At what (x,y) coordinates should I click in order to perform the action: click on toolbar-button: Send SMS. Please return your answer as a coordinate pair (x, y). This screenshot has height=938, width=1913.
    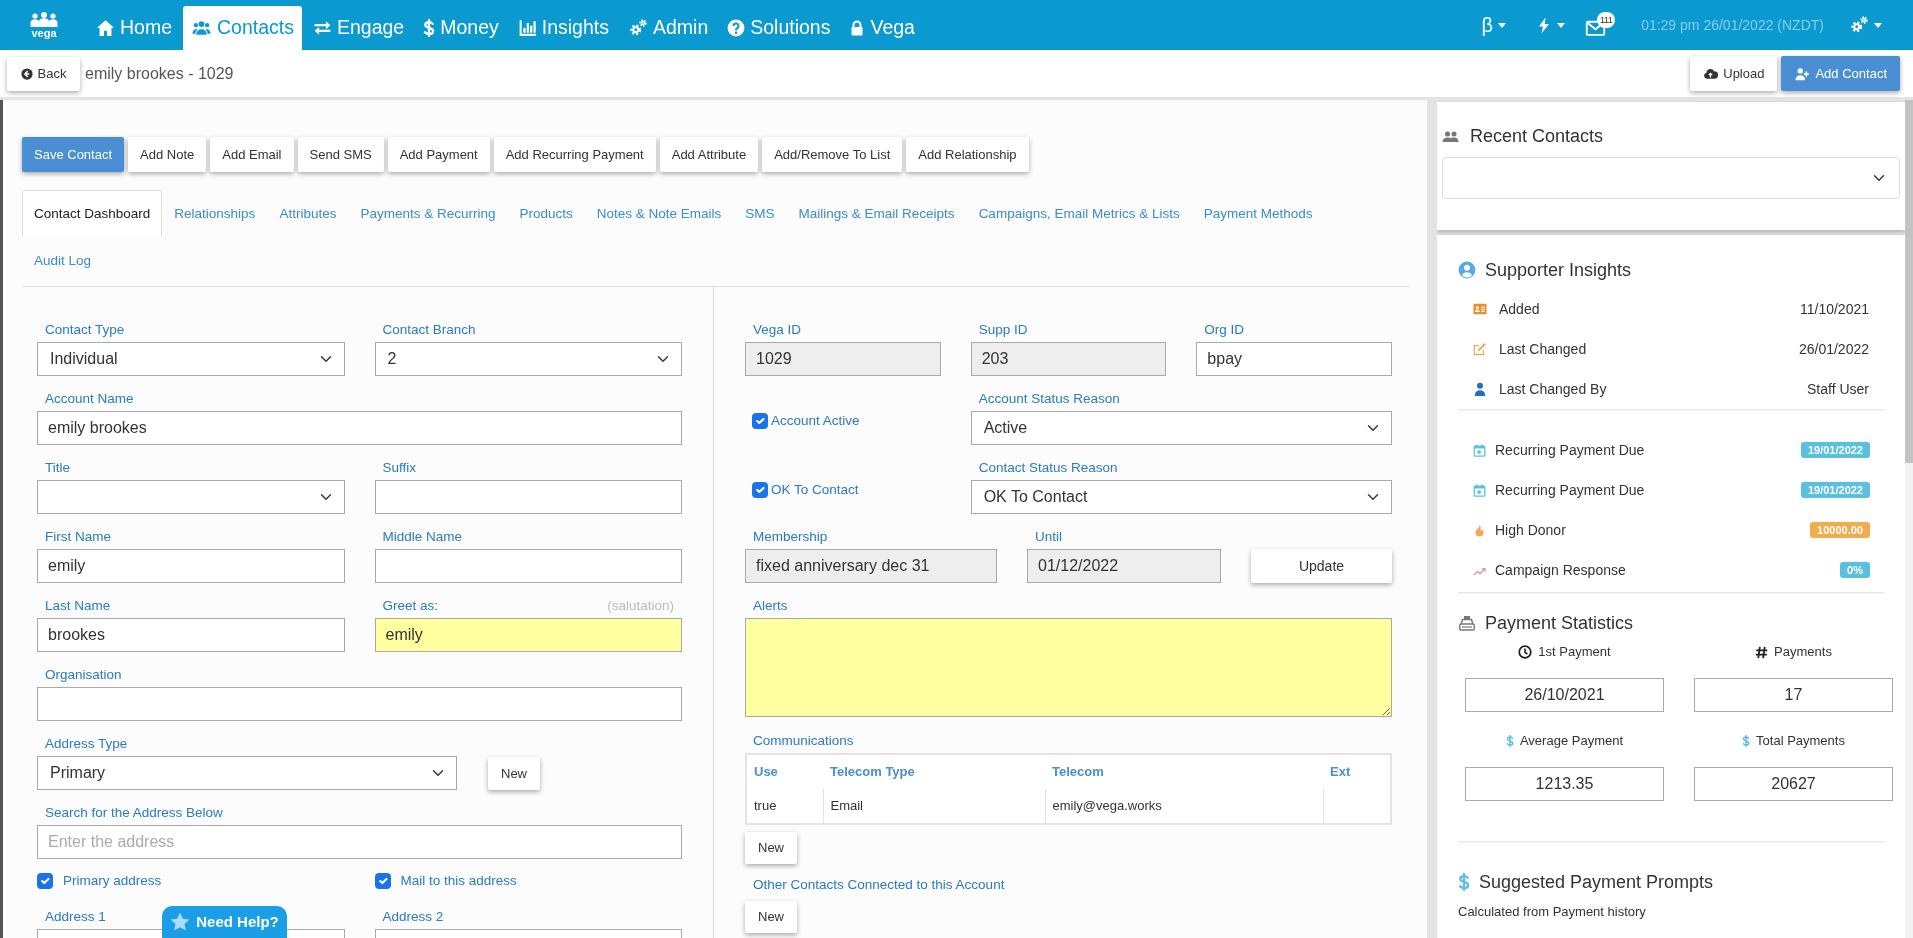
    Looking at the image, I should click on (340, 154).